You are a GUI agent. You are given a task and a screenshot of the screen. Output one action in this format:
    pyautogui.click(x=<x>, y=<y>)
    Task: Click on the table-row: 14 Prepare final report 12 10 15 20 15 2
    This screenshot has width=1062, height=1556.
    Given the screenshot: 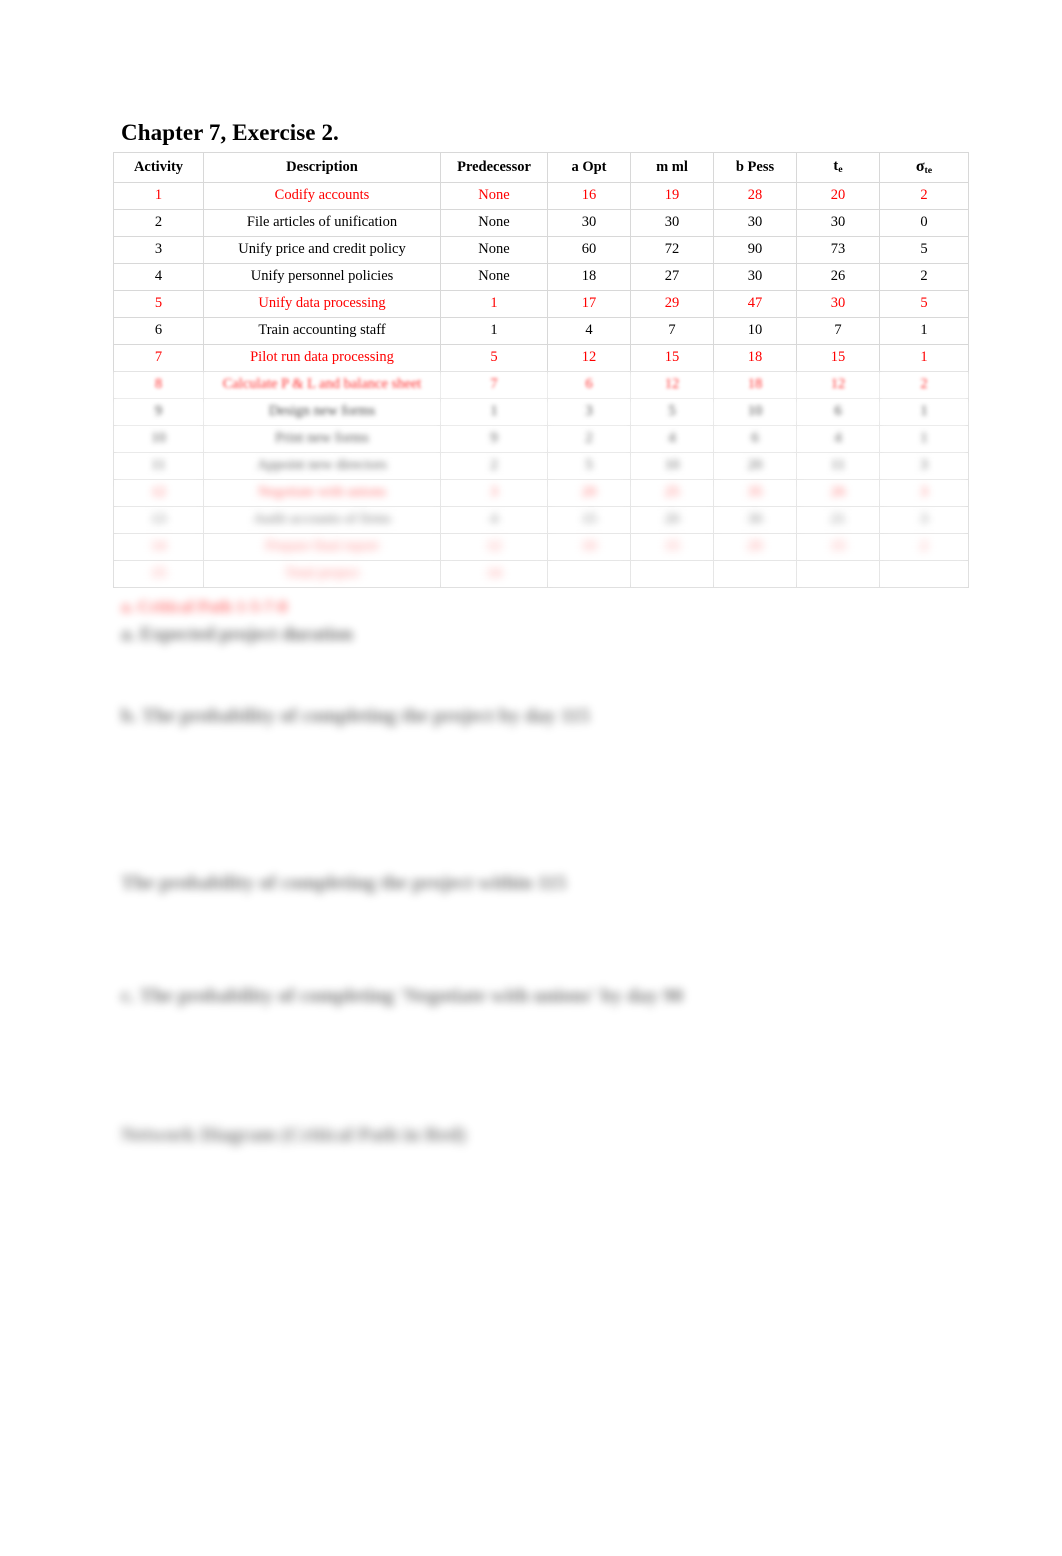 What is the action you would take?
    pyautogui.click(x=541, y=547)
    